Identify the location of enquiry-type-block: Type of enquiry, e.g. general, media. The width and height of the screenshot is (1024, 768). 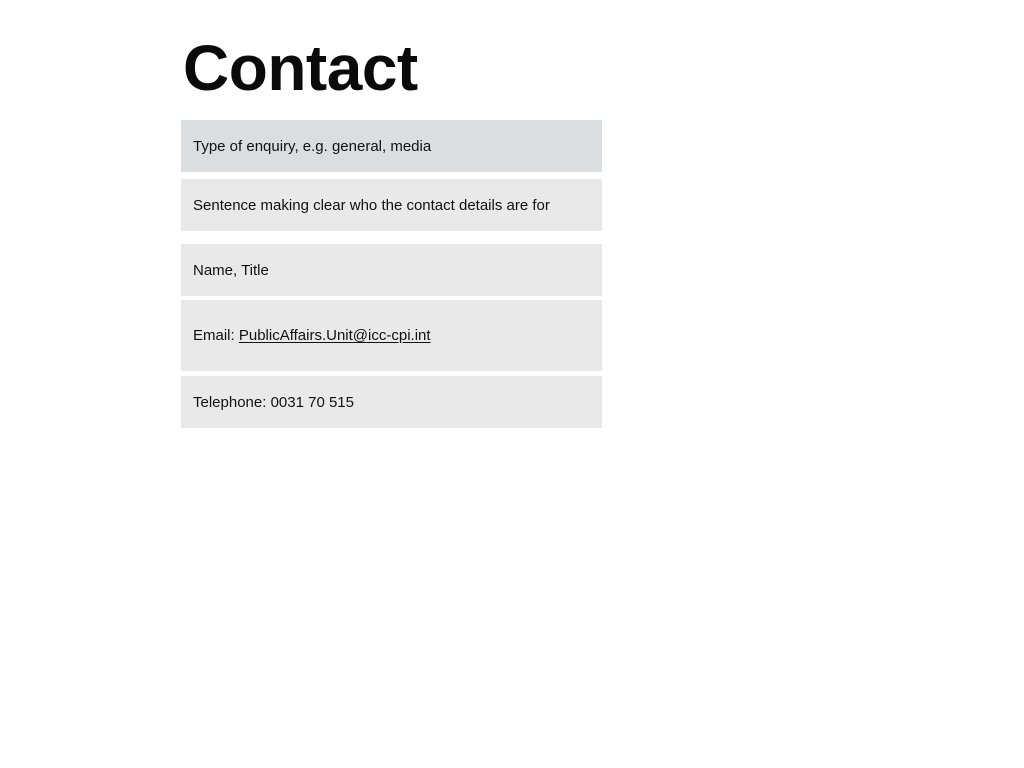
(391, 146).